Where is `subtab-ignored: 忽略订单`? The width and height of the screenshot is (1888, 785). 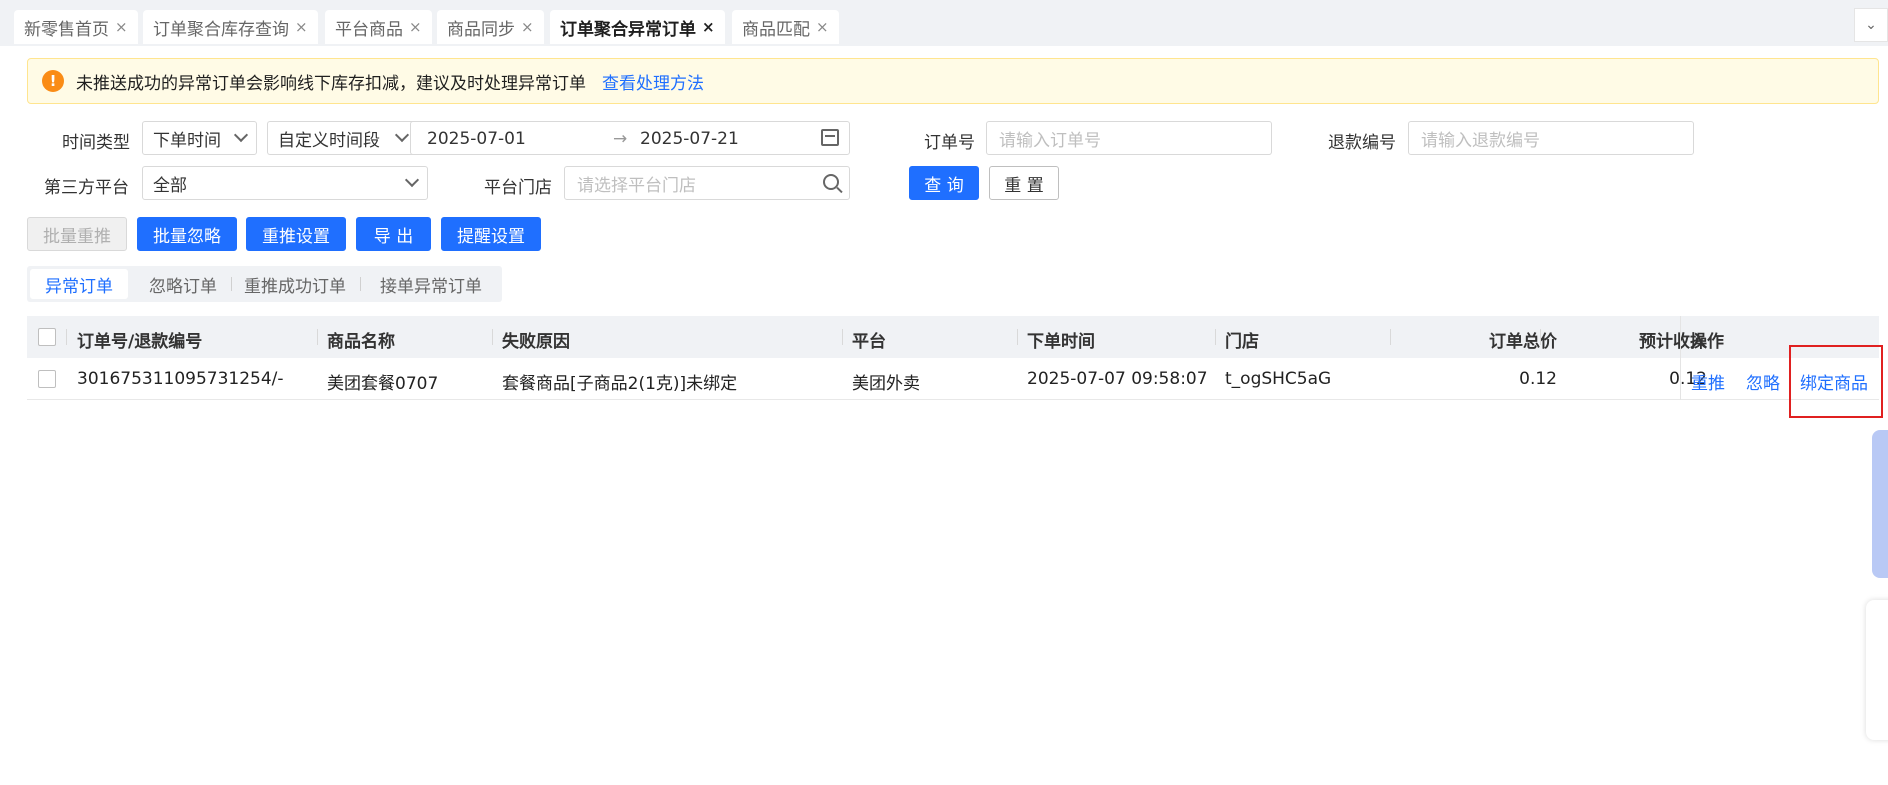
subtab-ignored: 忽略订单 is located at coordinates (183, 284).